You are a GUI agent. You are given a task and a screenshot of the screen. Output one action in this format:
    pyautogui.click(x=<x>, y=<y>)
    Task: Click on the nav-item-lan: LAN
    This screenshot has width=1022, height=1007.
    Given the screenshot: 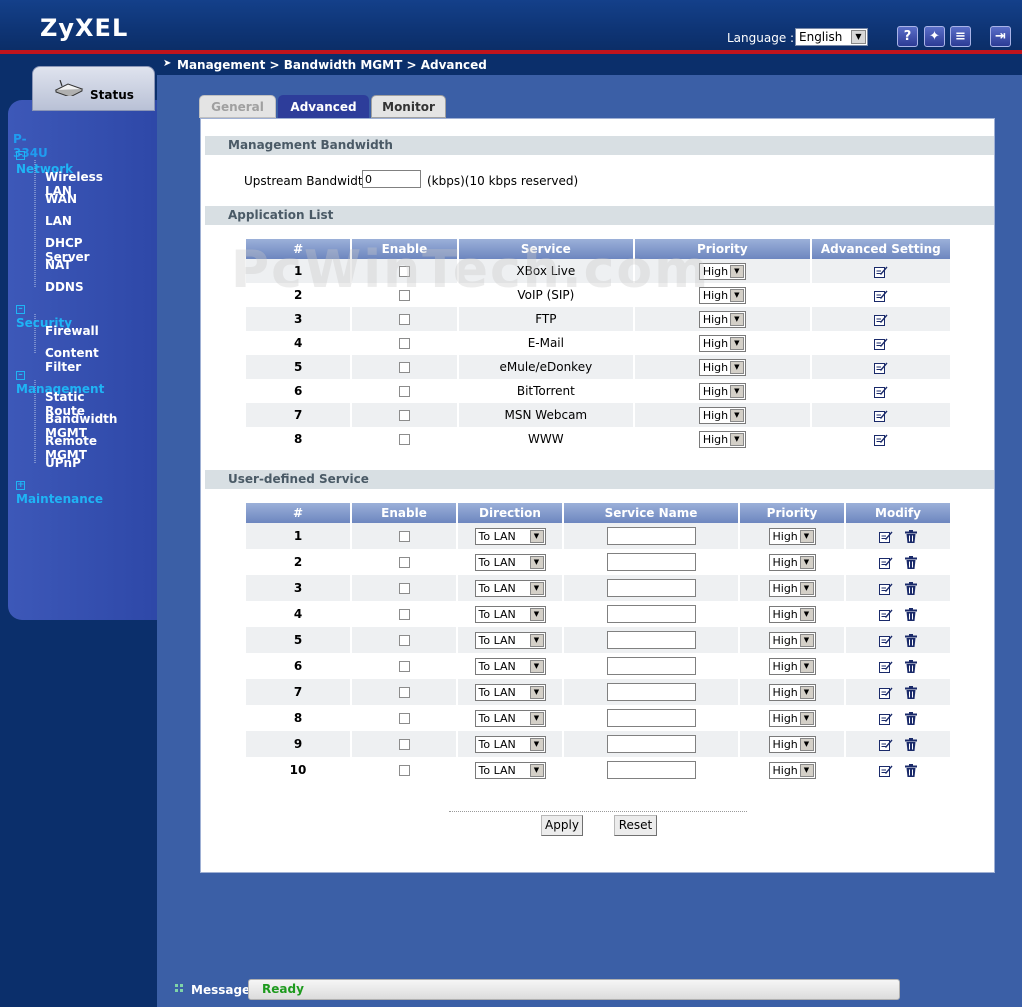 What is the action you would take?
    pyautogui.click(x=58, y=221)
    